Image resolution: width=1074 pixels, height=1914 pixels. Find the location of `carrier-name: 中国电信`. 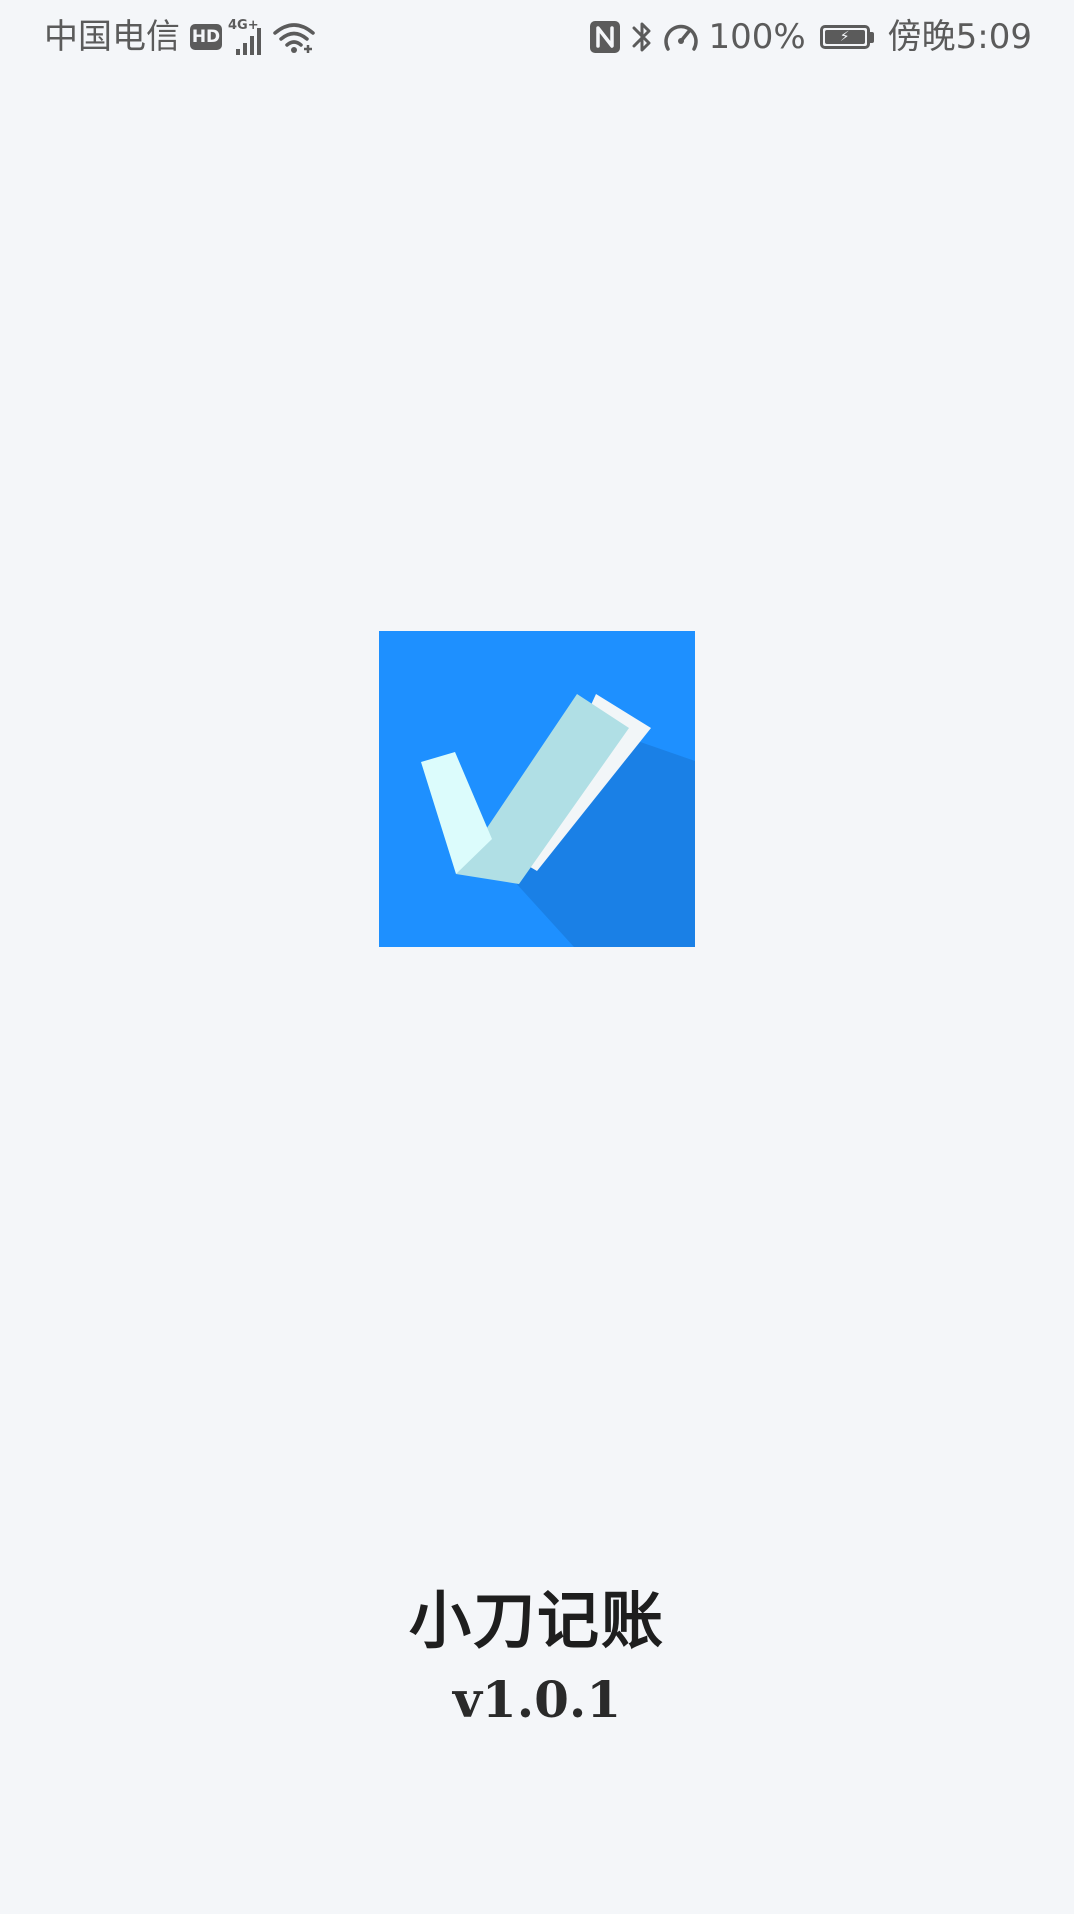

carrier-name: 中国电信 is located at coordinates (112, 37).